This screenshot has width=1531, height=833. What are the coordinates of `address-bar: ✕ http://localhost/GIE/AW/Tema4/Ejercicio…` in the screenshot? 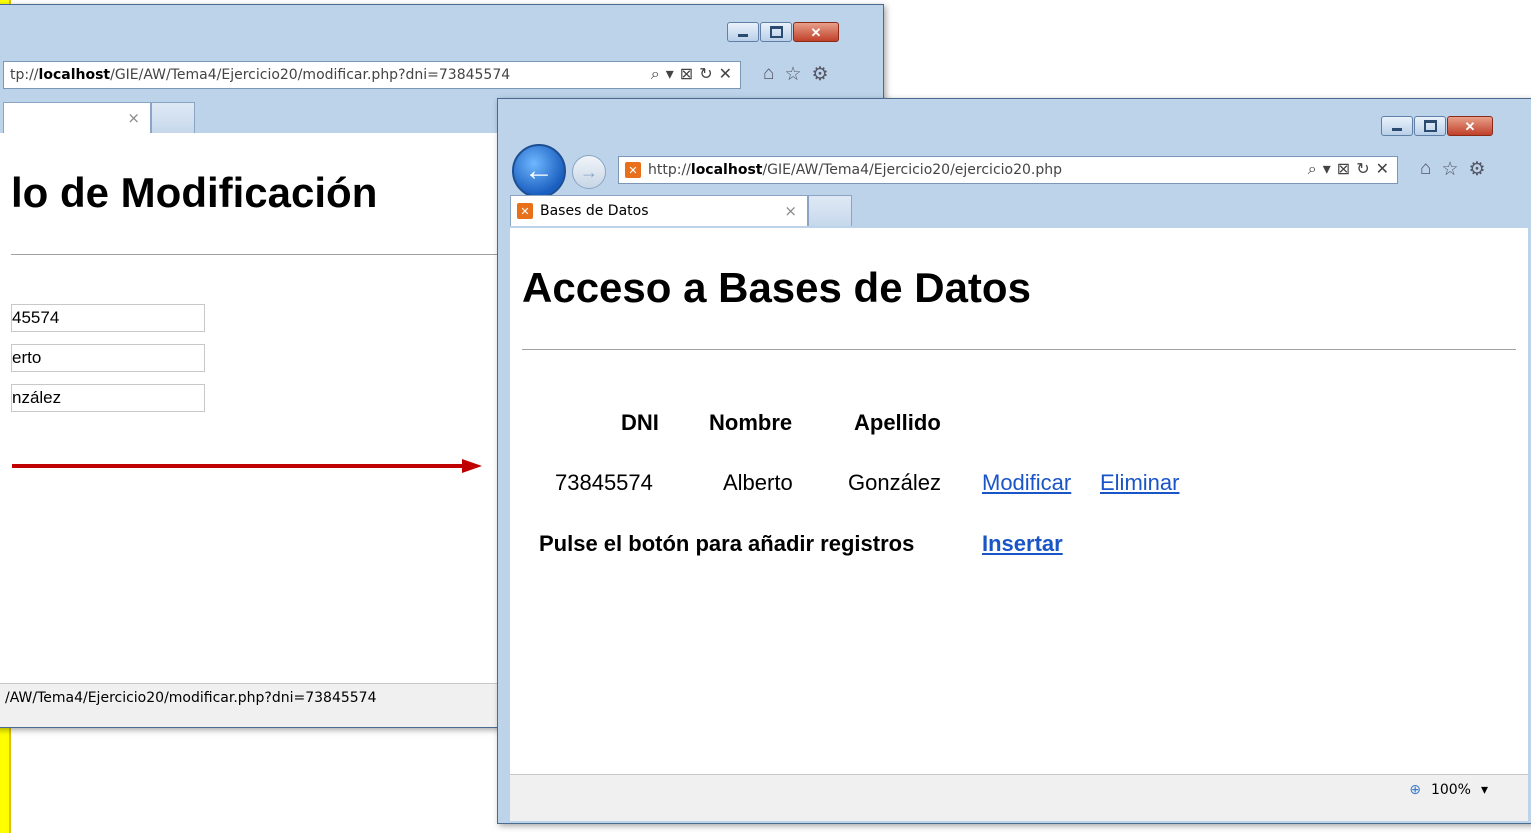 It's located at (1008, 170).